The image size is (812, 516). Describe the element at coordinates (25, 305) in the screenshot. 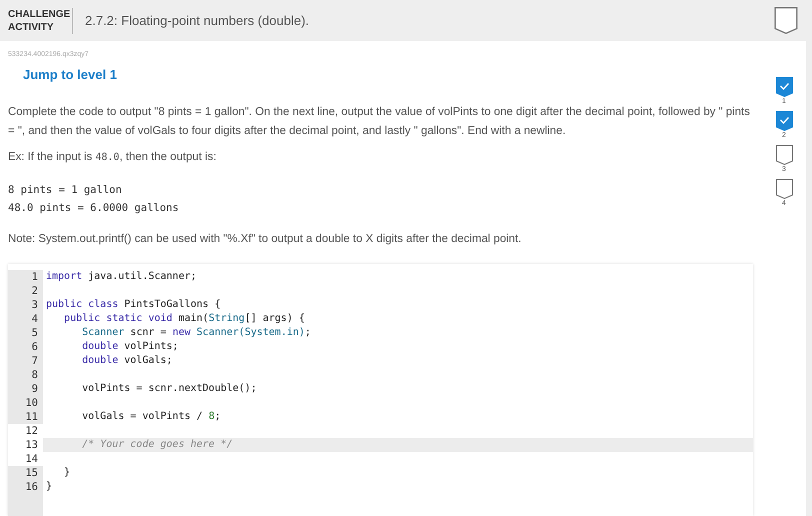

I see `line-number: 3` at that location.